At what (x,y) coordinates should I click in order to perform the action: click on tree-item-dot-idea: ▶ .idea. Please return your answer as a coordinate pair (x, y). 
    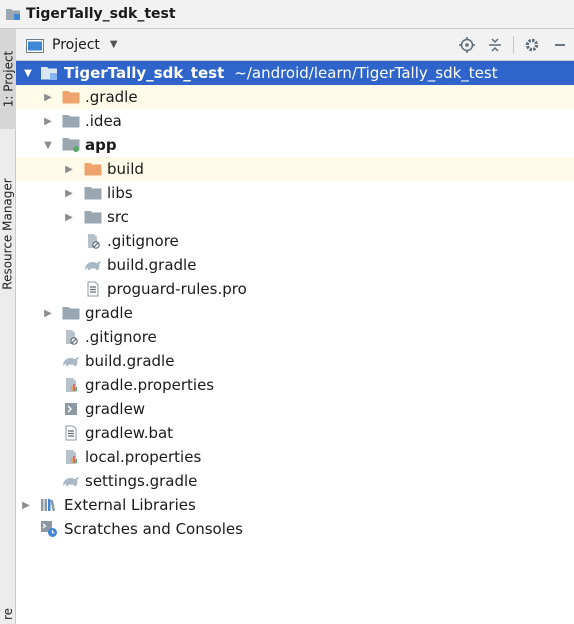
    Looking at the image, I should click on (295, 121).